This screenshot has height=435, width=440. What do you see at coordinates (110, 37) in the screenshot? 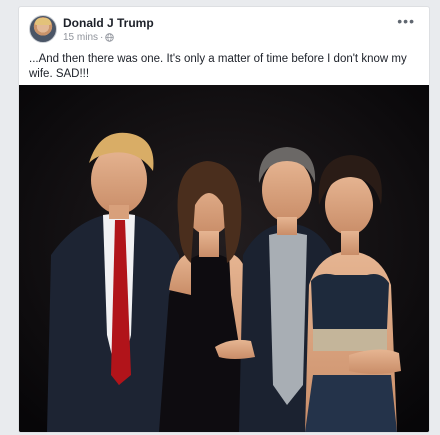
I see `globe-icon` at bounding box center [110, 37].